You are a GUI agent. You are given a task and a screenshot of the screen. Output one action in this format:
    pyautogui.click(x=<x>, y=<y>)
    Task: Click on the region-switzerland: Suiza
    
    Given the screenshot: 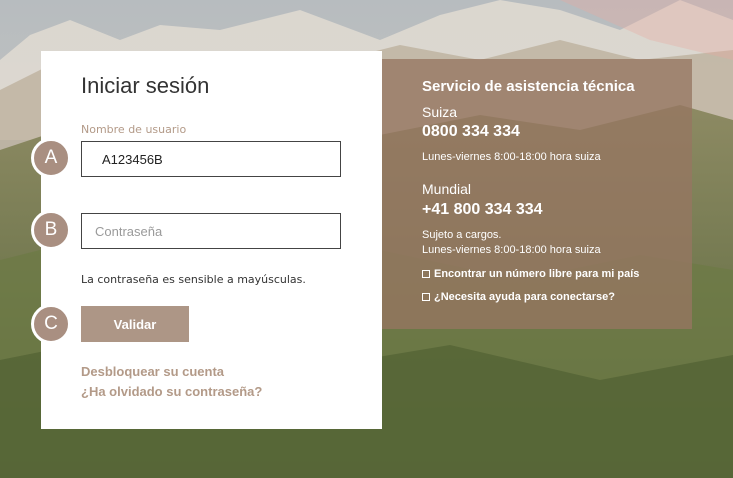 What is the action you would take?
    pyautogui.click(x=440, y=112)
    